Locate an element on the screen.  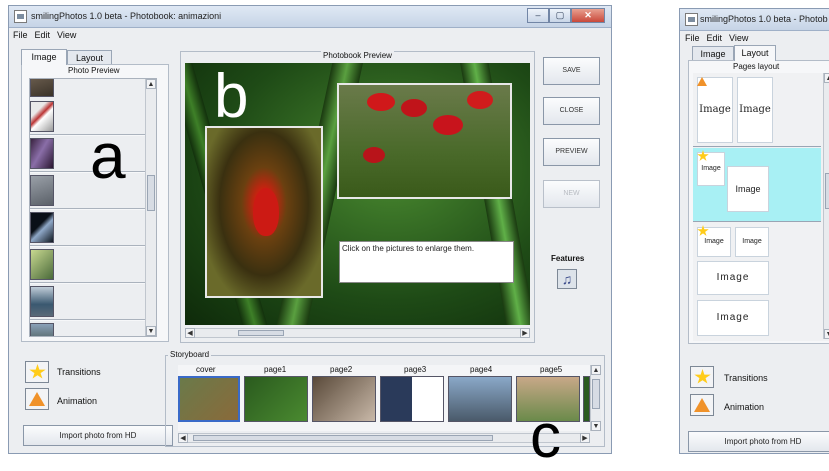
storyboard-page-page4 is located at coordinates (480, 399).